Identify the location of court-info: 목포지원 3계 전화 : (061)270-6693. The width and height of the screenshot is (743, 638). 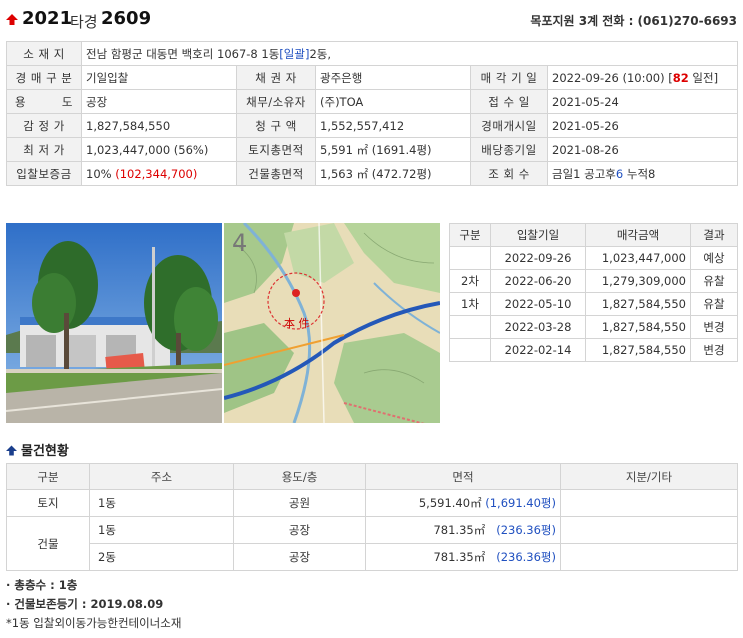
(633, 21).